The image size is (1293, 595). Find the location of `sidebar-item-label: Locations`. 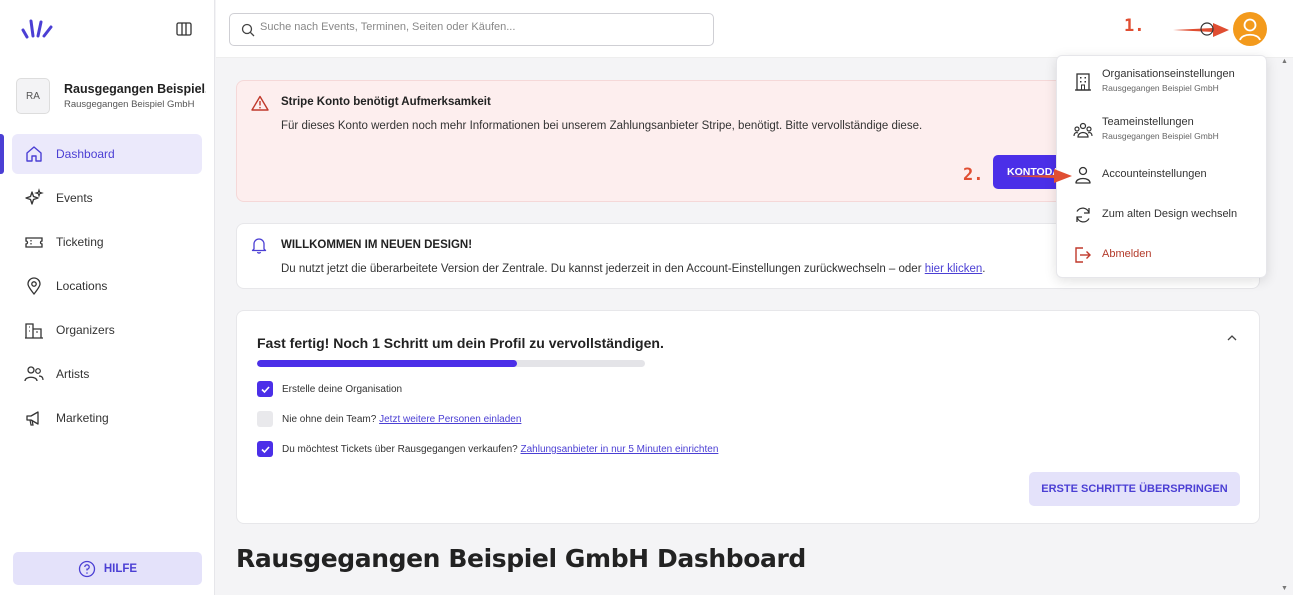

sidebar-item-label: Locations is located at coordinates (82, 286).